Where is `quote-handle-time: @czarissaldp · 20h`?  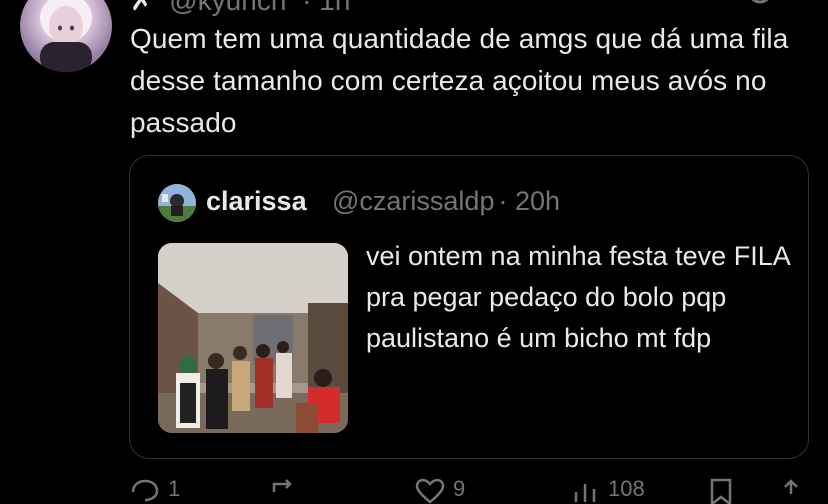 quote-handle-time: @czarissaldp · 20h is located at coordinates (446, 201).